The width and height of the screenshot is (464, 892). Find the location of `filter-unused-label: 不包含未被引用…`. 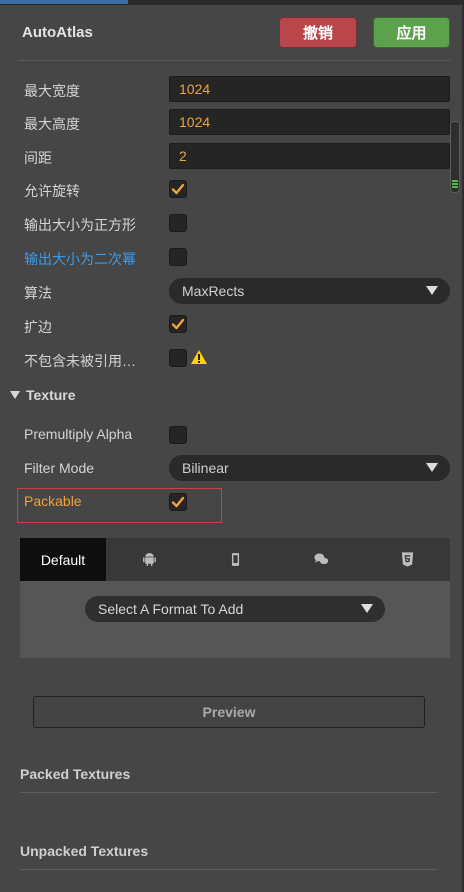

filter-unused-label: 不包含未被引用… is located at coordinates (80, 361).